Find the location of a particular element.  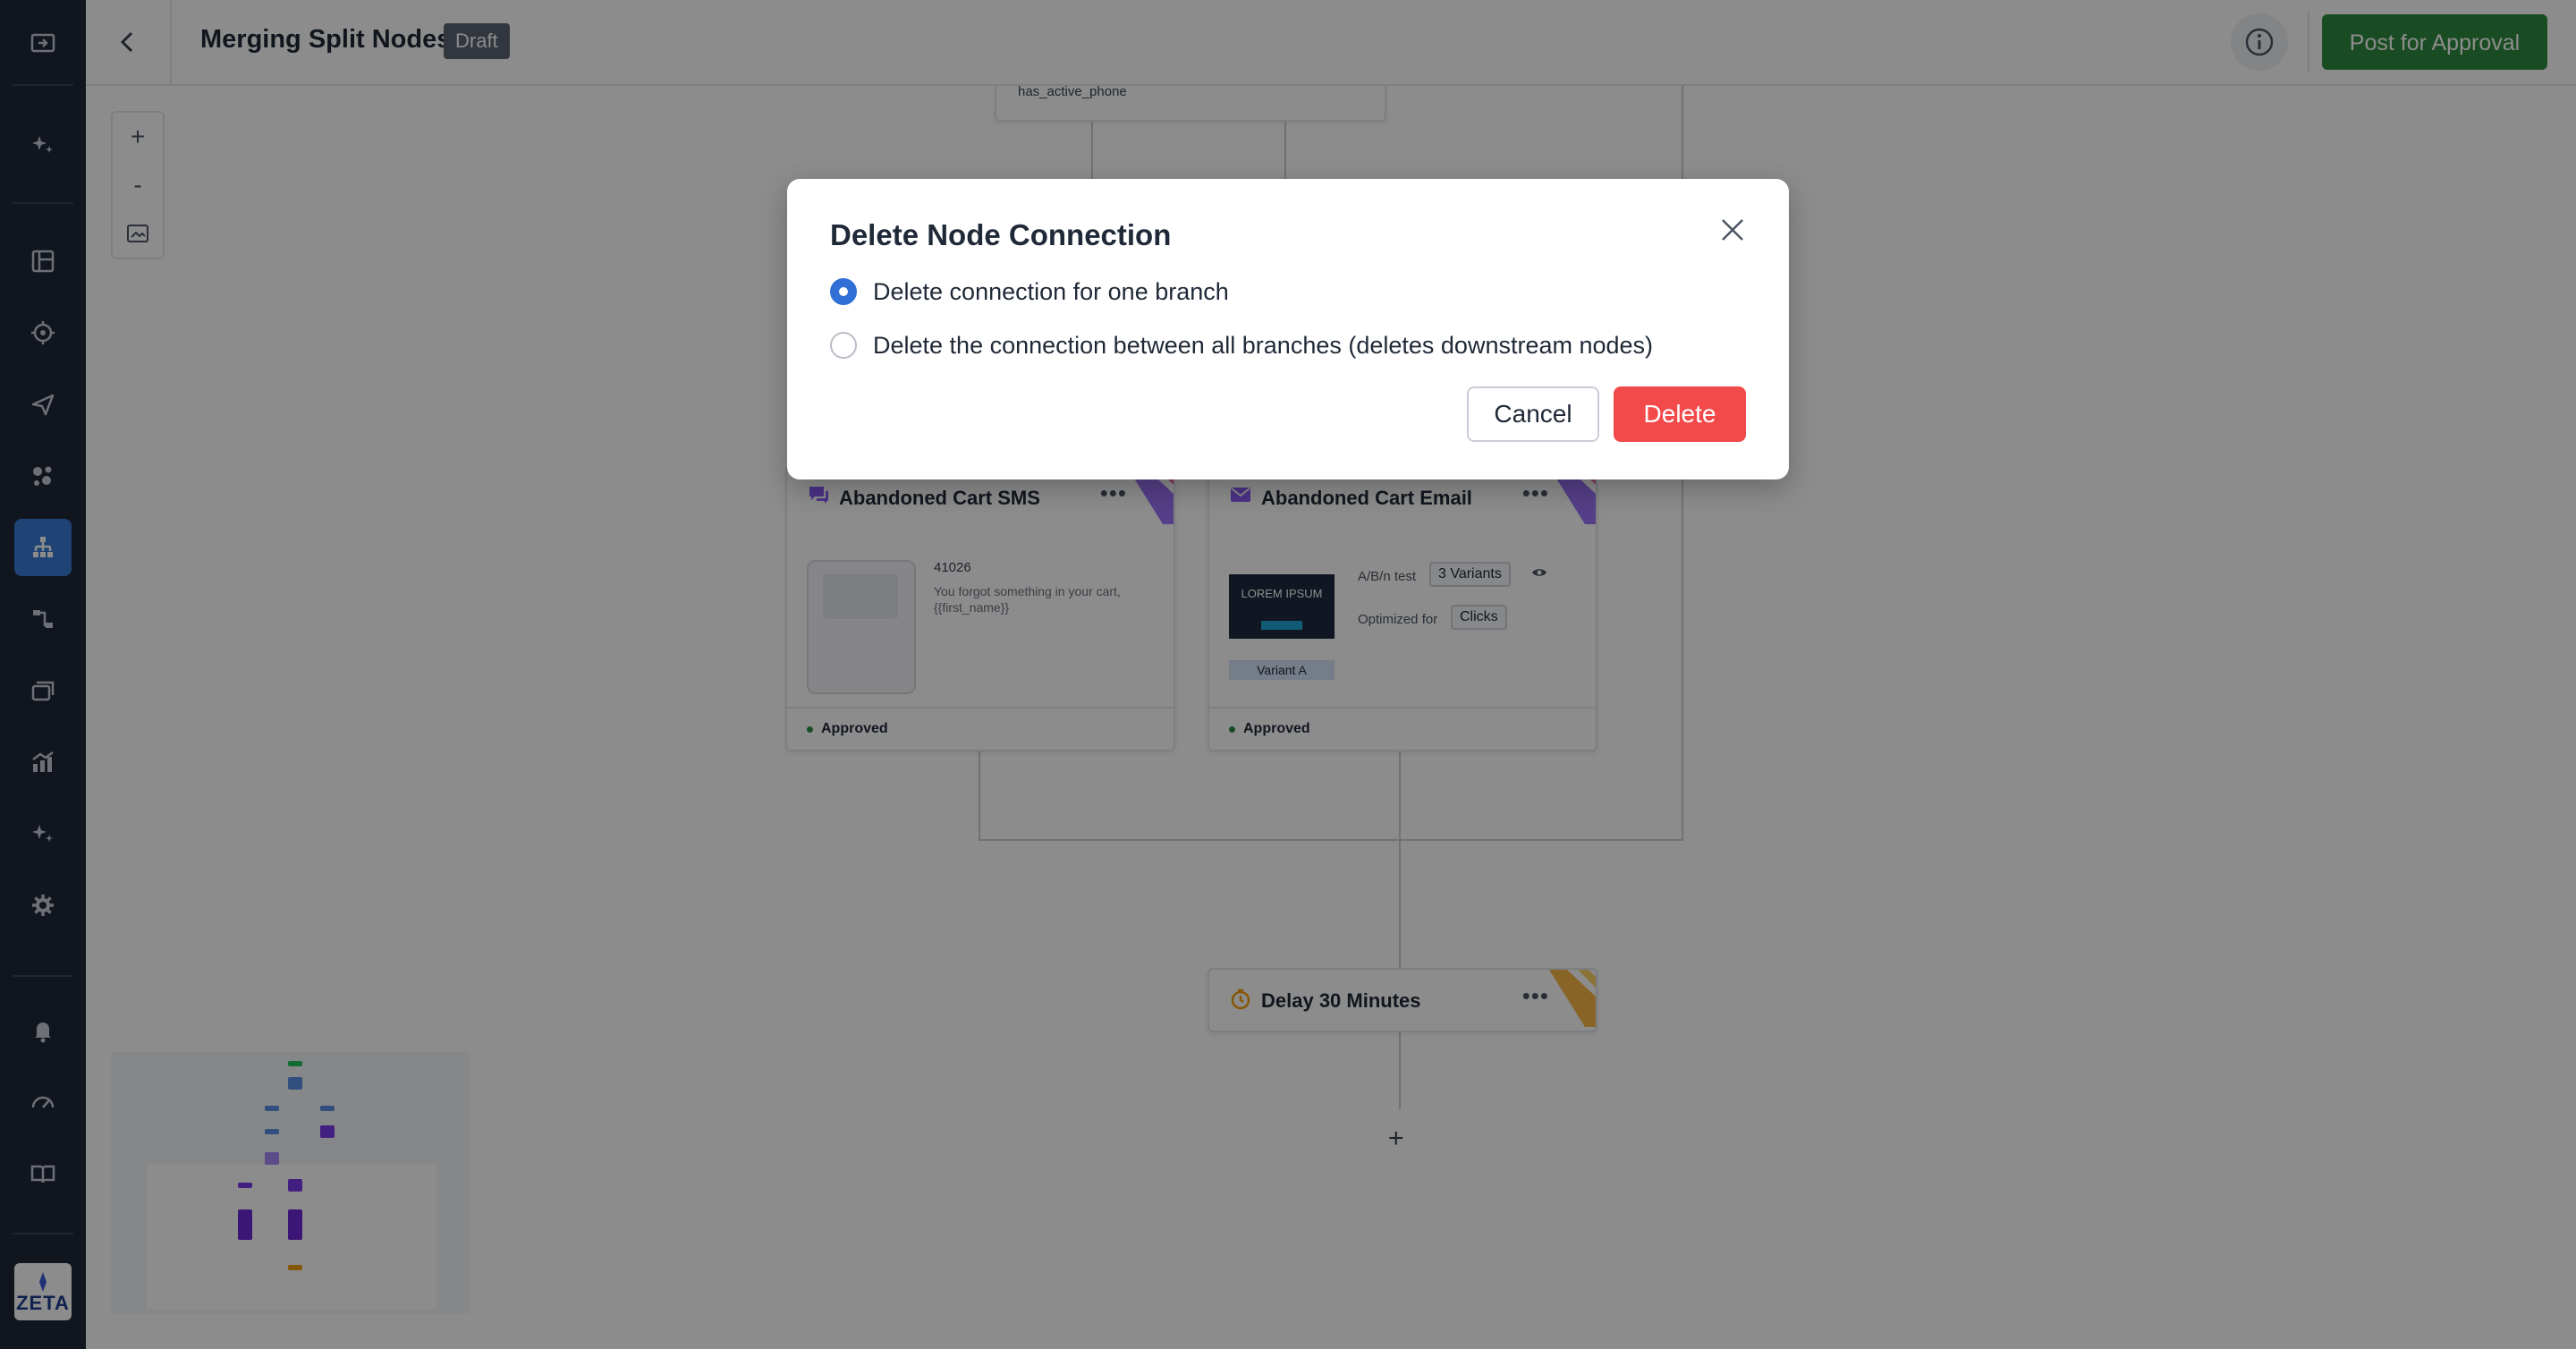

delete-button: Delete is located at coordinates (1680, 414).